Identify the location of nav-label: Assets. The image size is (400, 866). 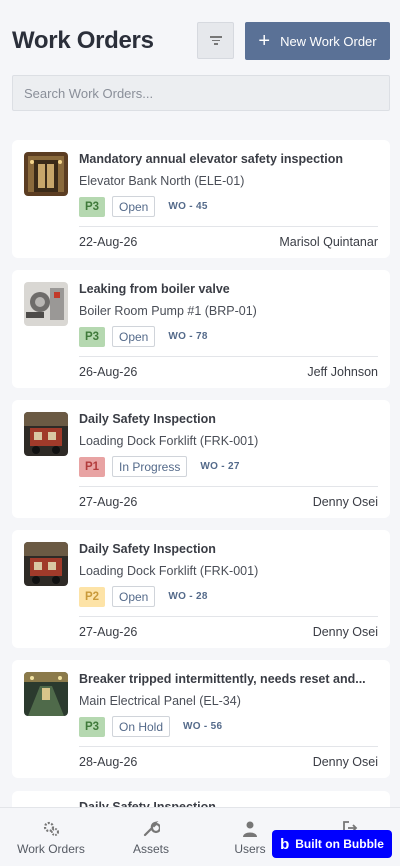
(150, 848).